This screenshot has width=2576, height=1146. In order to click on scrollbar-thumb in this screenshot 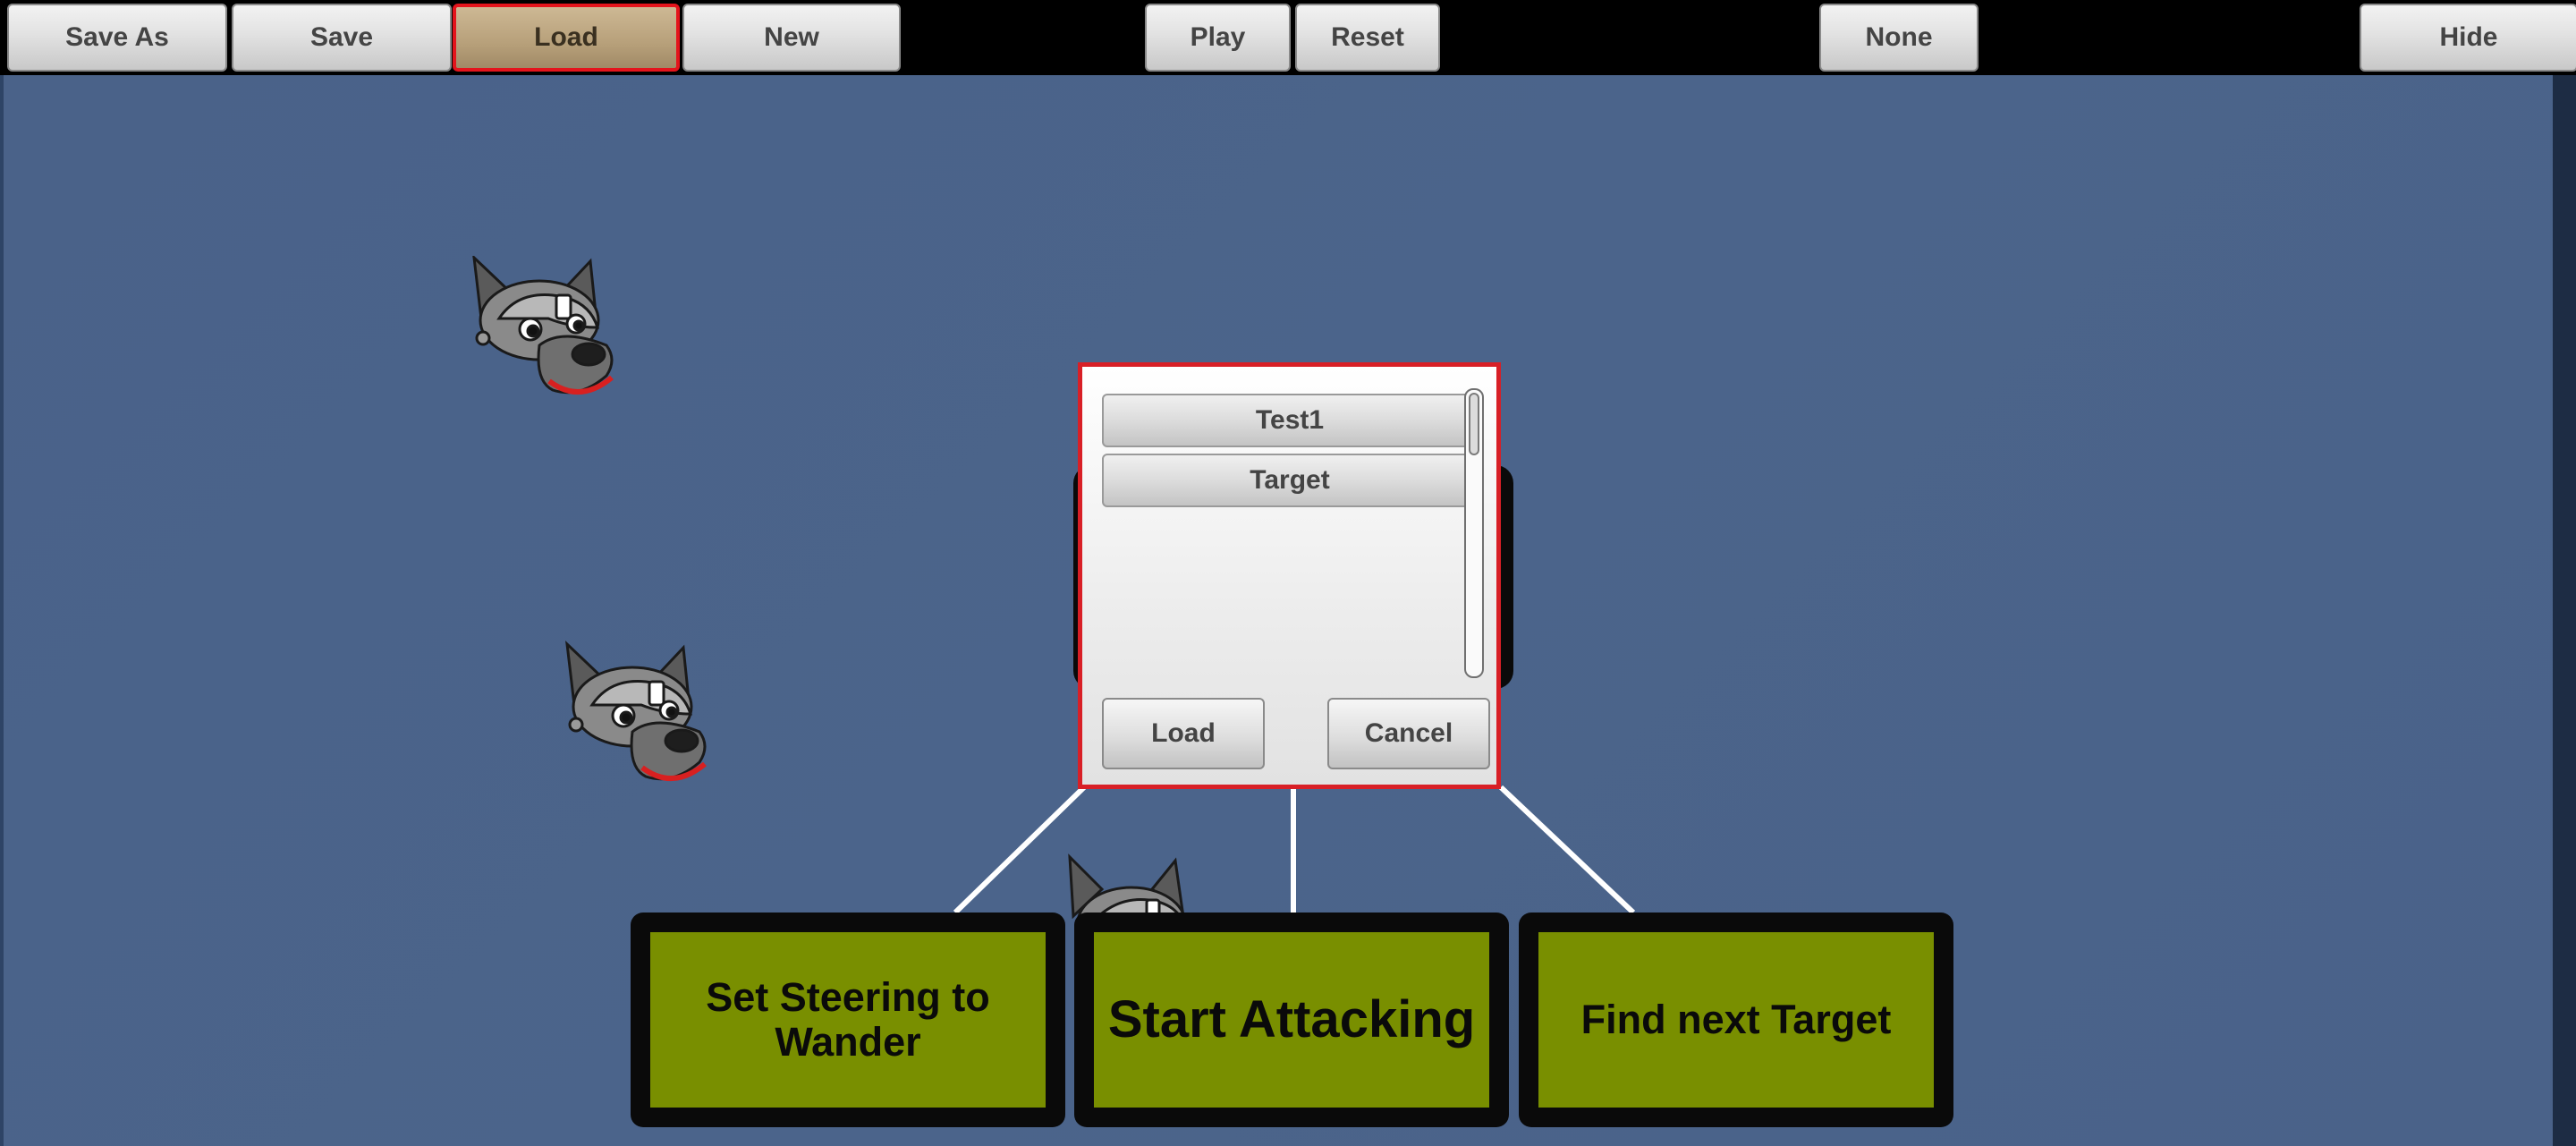, I will do `click(1474, 424)`.